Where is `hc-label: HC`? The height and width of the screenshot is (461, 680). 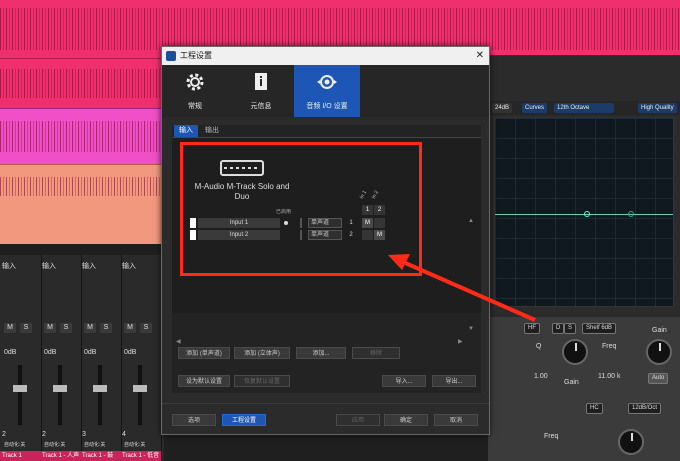 hc-label: HC is located at coordinates (594, 408).